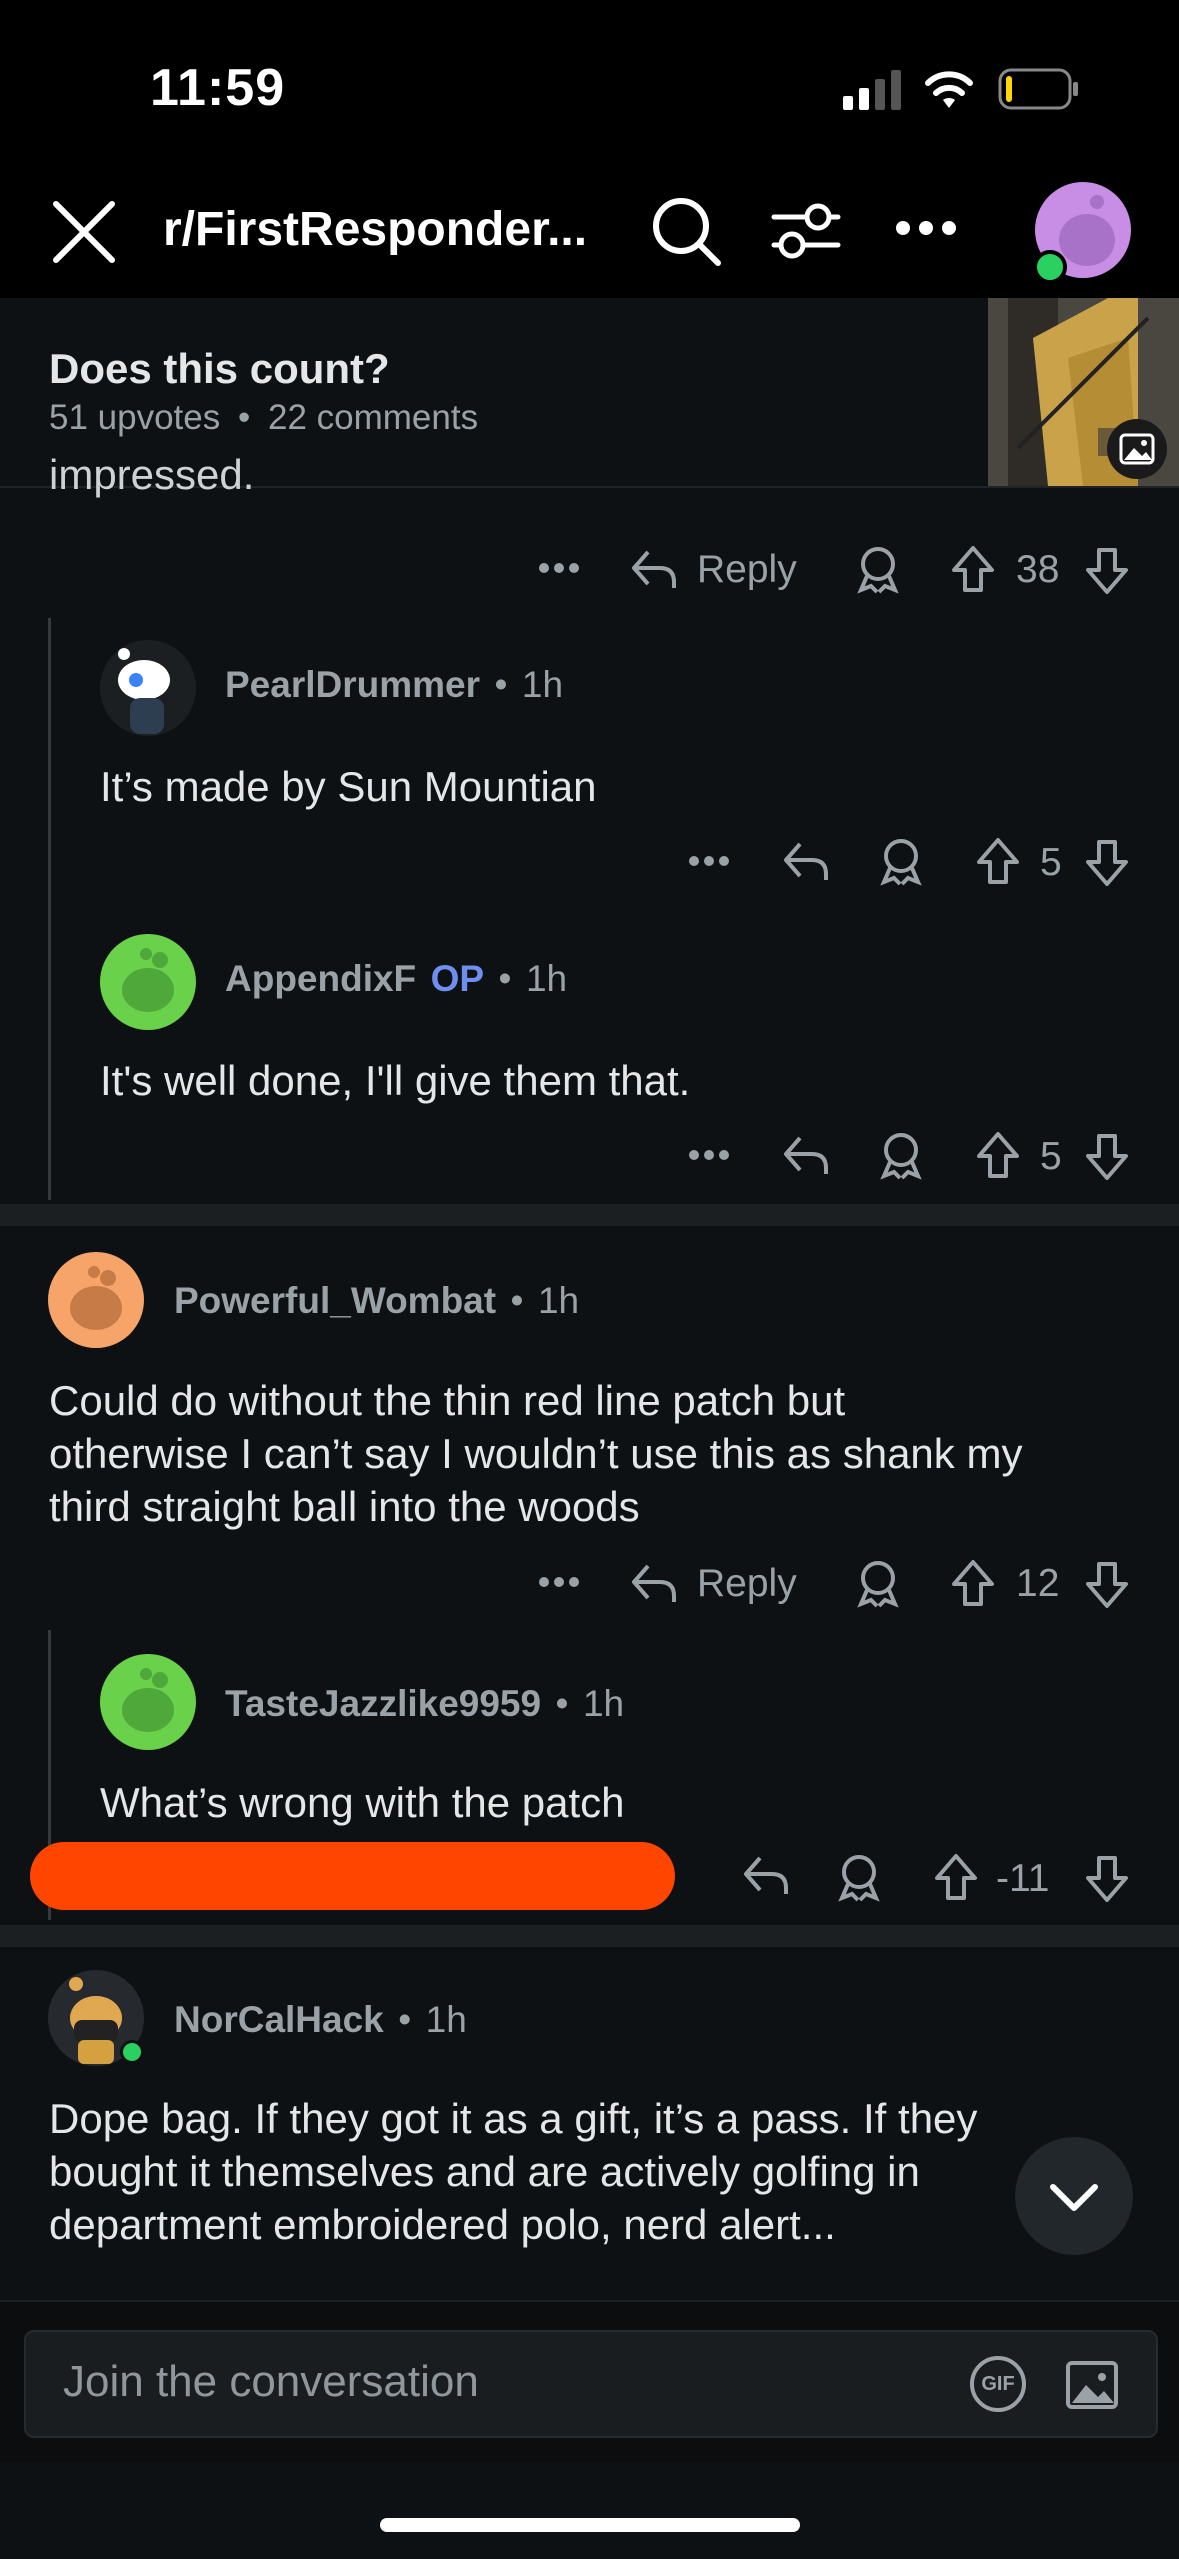  I want to click on battery-icon, so click(1038, 89).